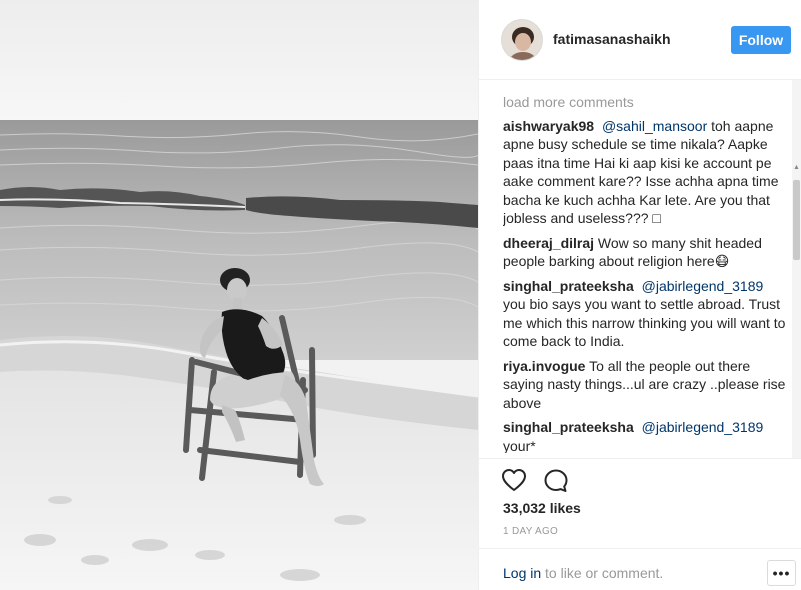 This screenshot has width=801, height=590. I want to click on post-username-link: fatimasanashaikh, so click(612, 39).